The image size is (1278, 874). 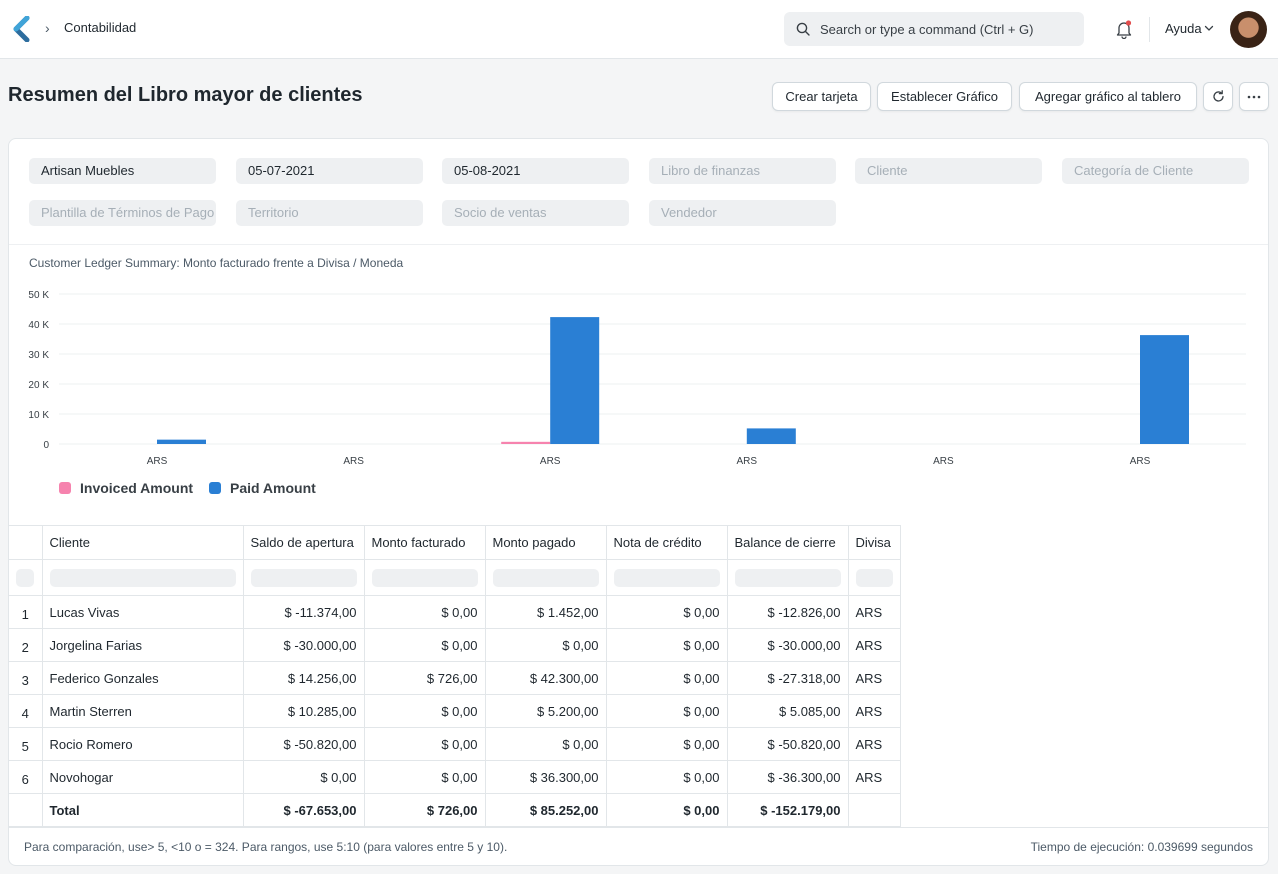 I want to click on cell-closing-balance: $ -36.300,00, so click(x=787, y=777).